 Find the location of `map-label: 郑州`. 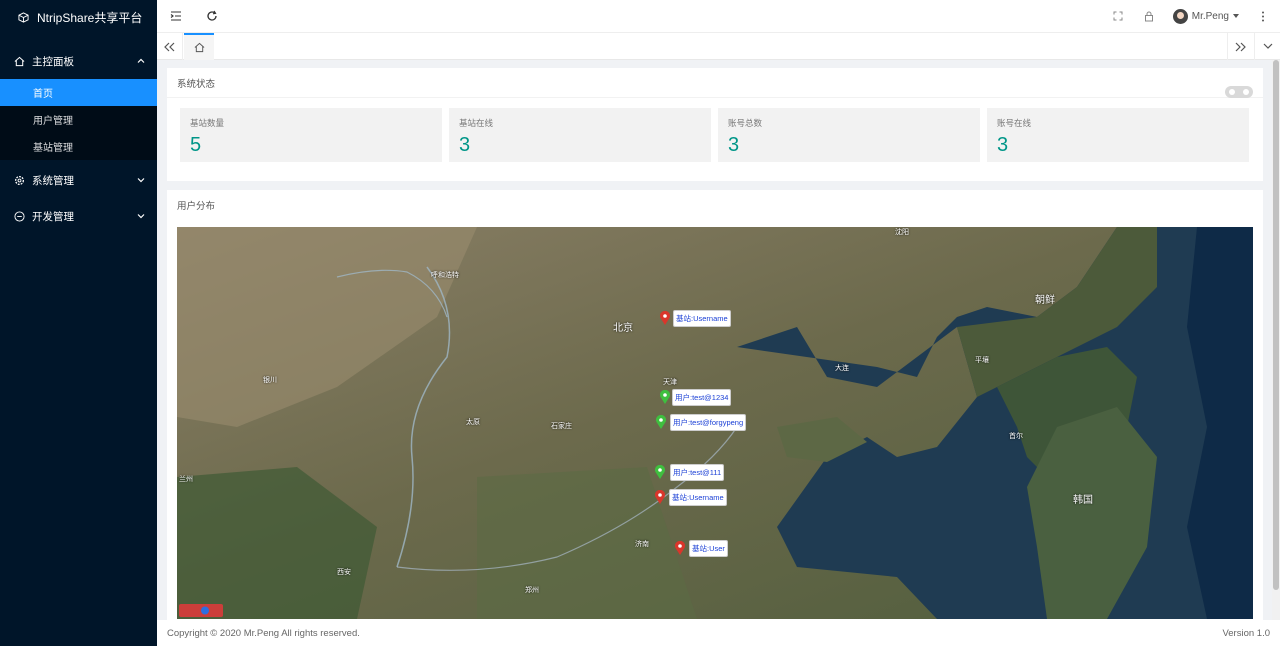

map-label: 郑州 is located at coordinates (532, 590).